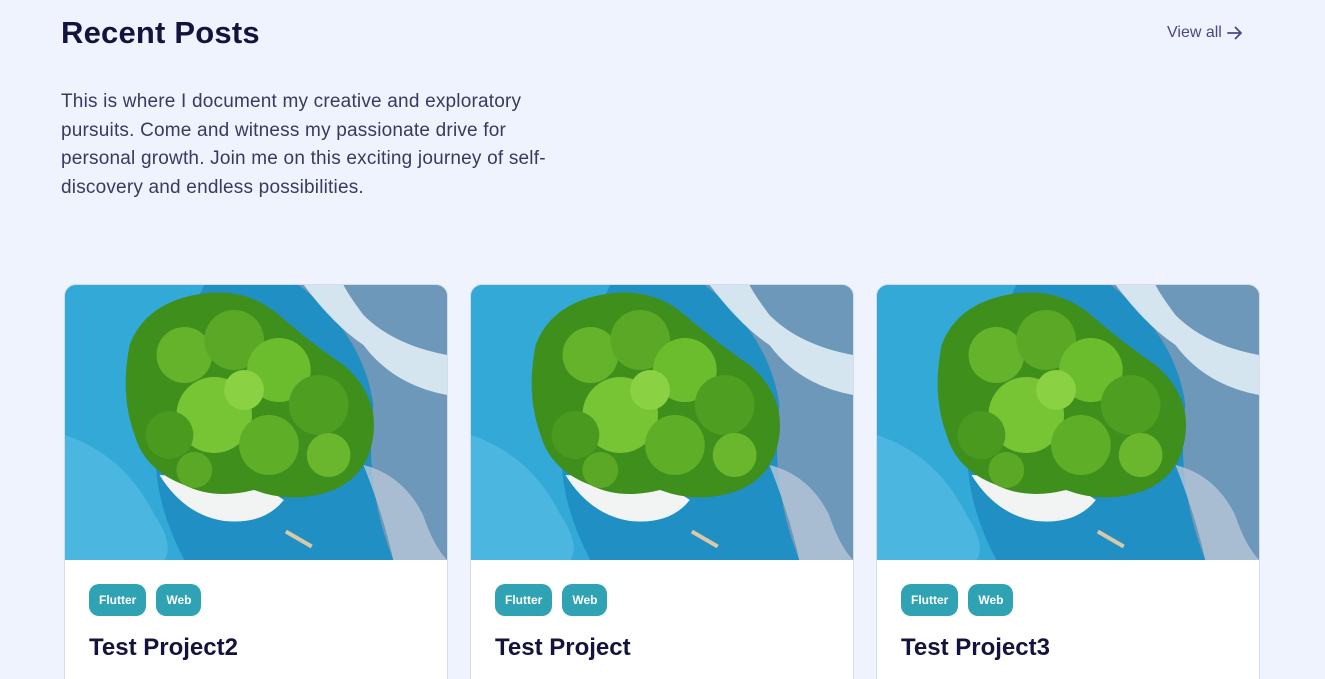 This screenshot has height=679, width=1325. I want to click on arrow-right-icon, so click(1234, 33).